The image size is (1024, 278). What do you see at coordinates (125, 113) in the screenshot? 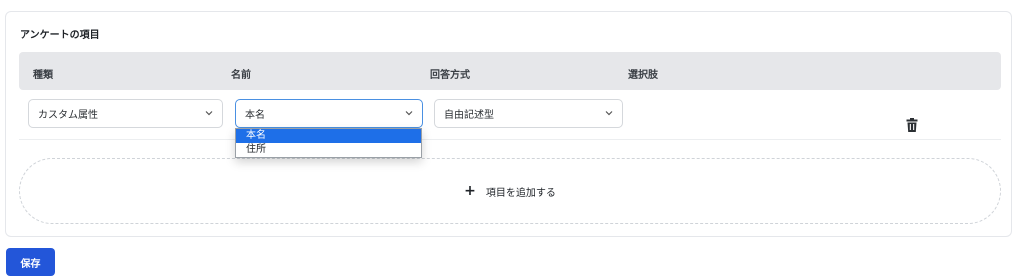
I see `type-select: カスタム属性` at bounding box center [125, 113].